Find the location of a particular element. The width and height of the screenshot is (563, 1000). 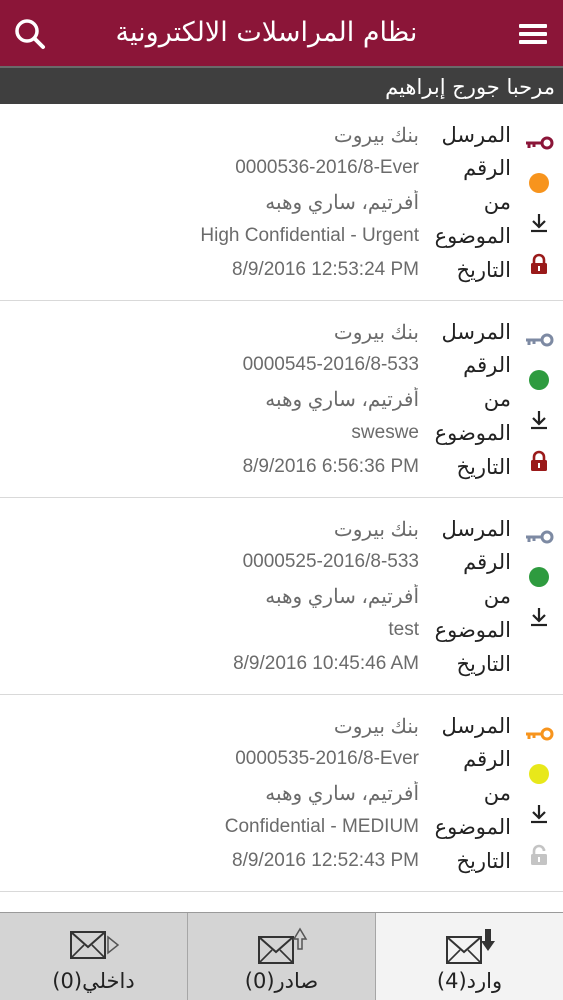

field-value-subject: Confidential - MEDIUM is located at coordinates (321, 826).